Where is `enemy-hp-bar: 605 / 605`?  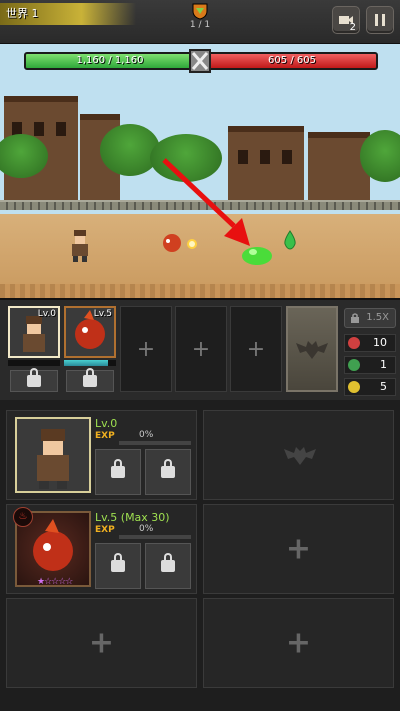 enemy-hp-bar: 605 / 605 is located at coordinates (292, 61).